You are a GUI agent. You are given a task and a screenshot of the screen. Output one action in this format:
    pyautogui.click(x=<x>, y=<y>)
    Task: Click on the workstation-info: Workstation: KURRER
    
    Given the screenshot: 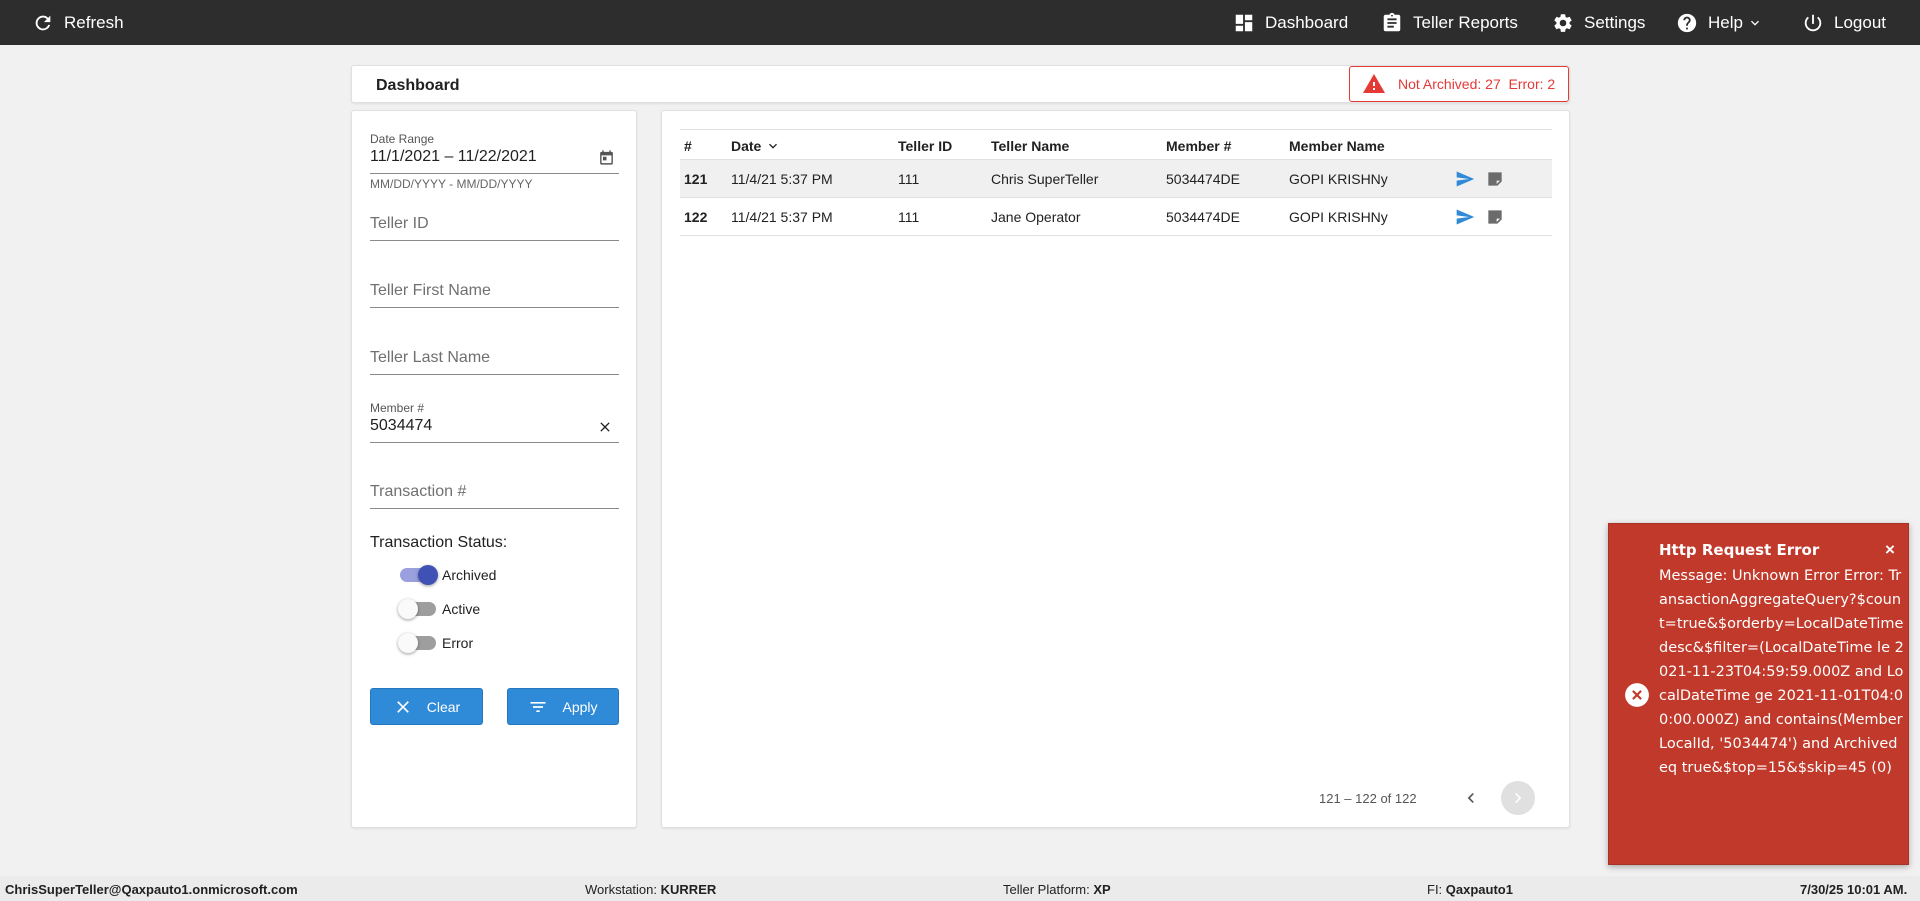 What is the action you would take?
    pyautogui.click(x=650, y=889)
    